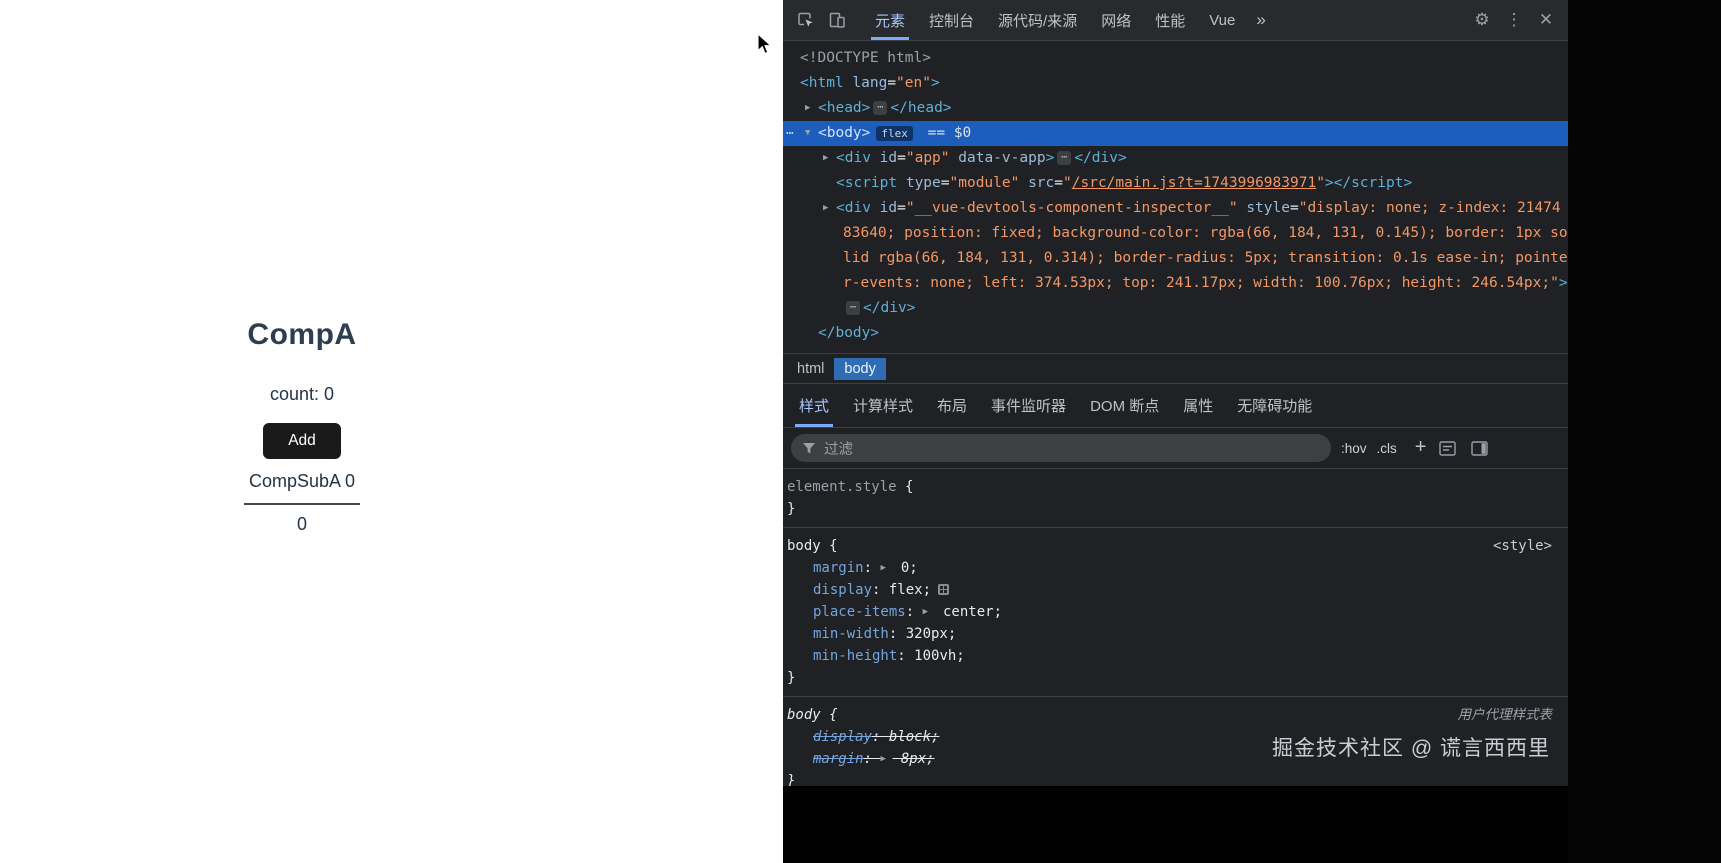 The image size is (1721, 863). What do you see at coordinates (1260, 20) in the screenshot?
I see `more-tabs-button: »` at bounding box center [1260, 20].